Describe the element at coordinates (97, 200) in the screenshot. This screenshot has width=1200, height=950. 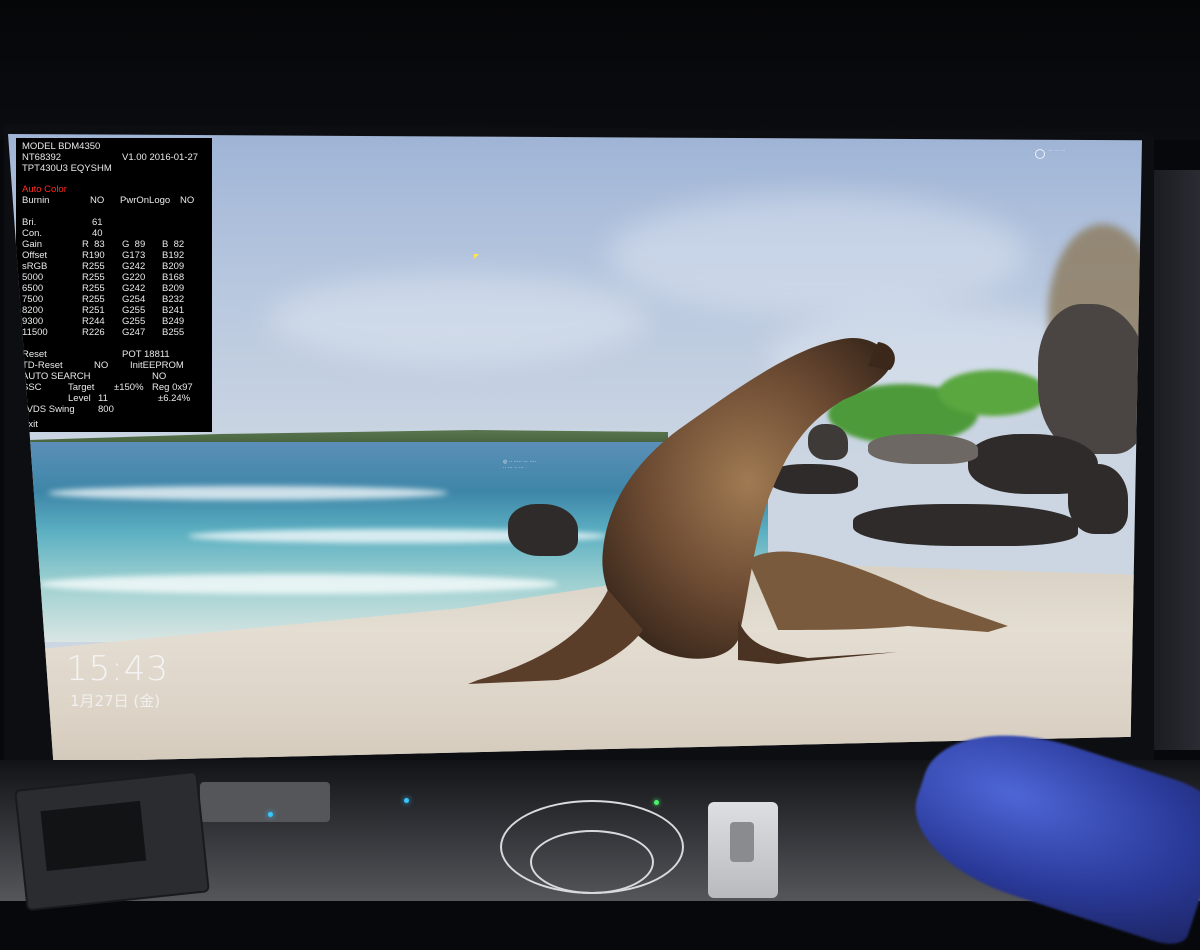
I see `osd-burnin-value: NO` at that location.